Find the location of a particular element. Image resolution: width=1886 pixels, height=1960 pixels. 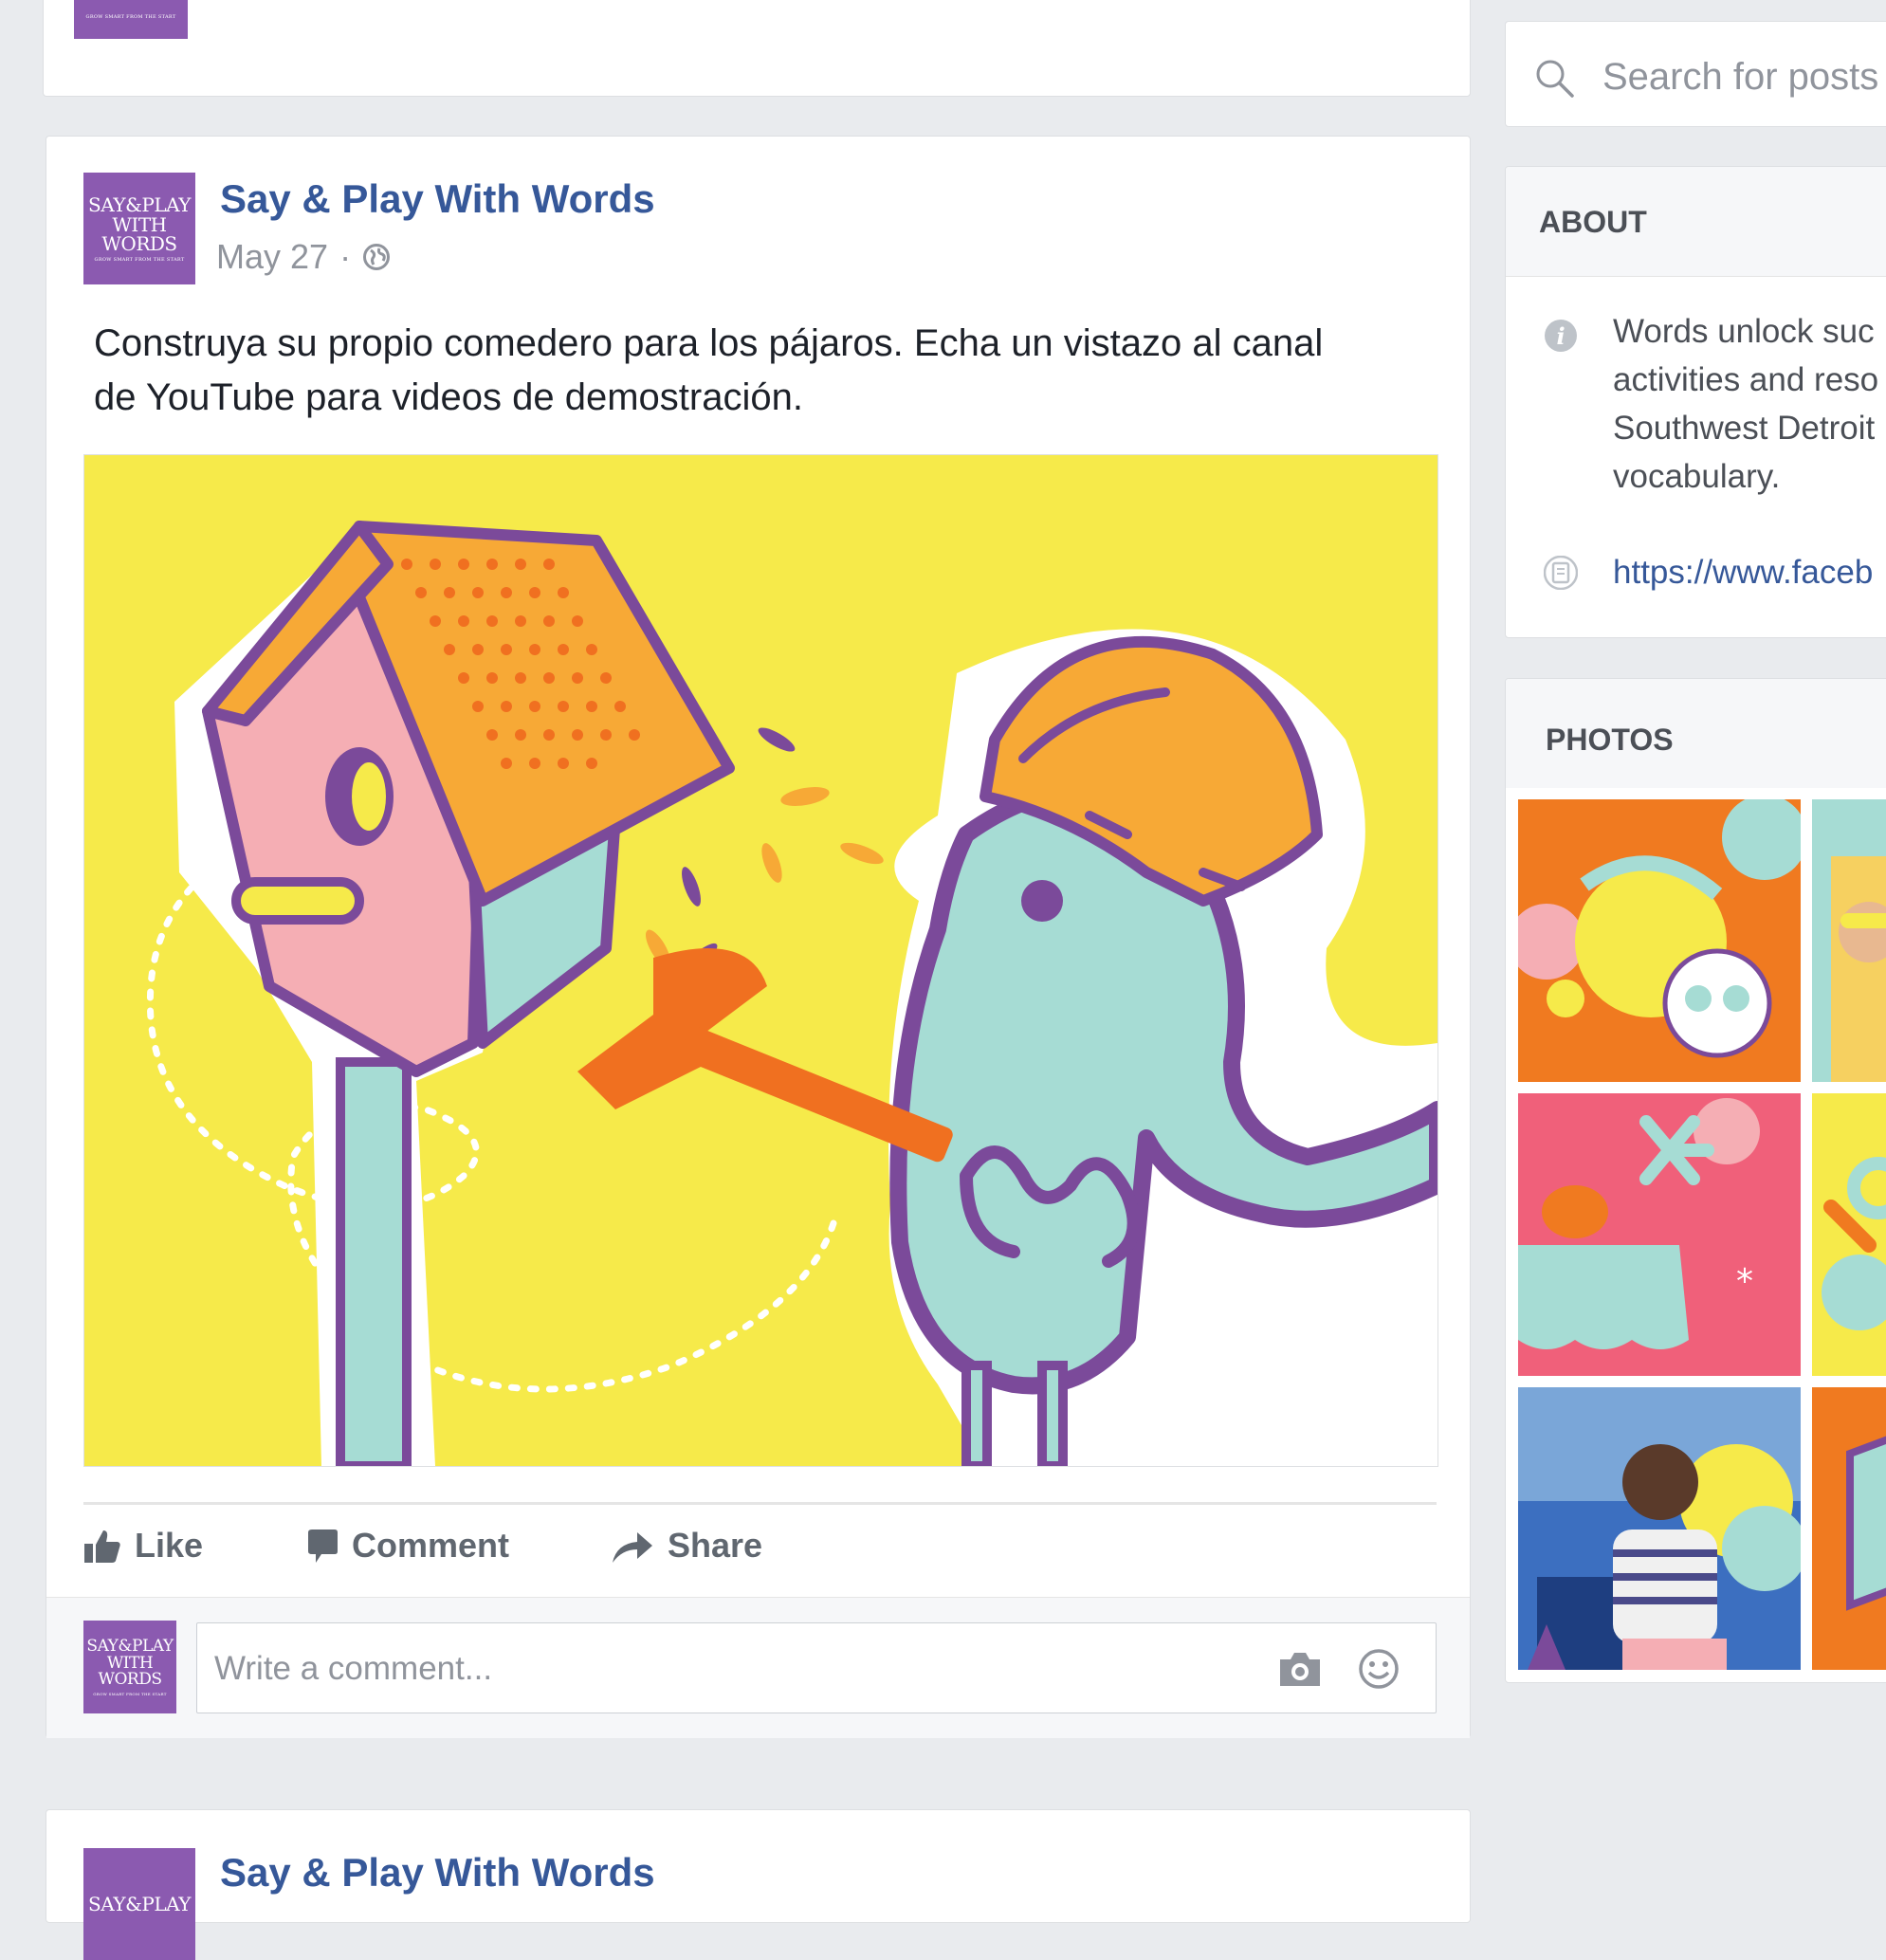

info-icon: i is located at coordinates (1561, 338).